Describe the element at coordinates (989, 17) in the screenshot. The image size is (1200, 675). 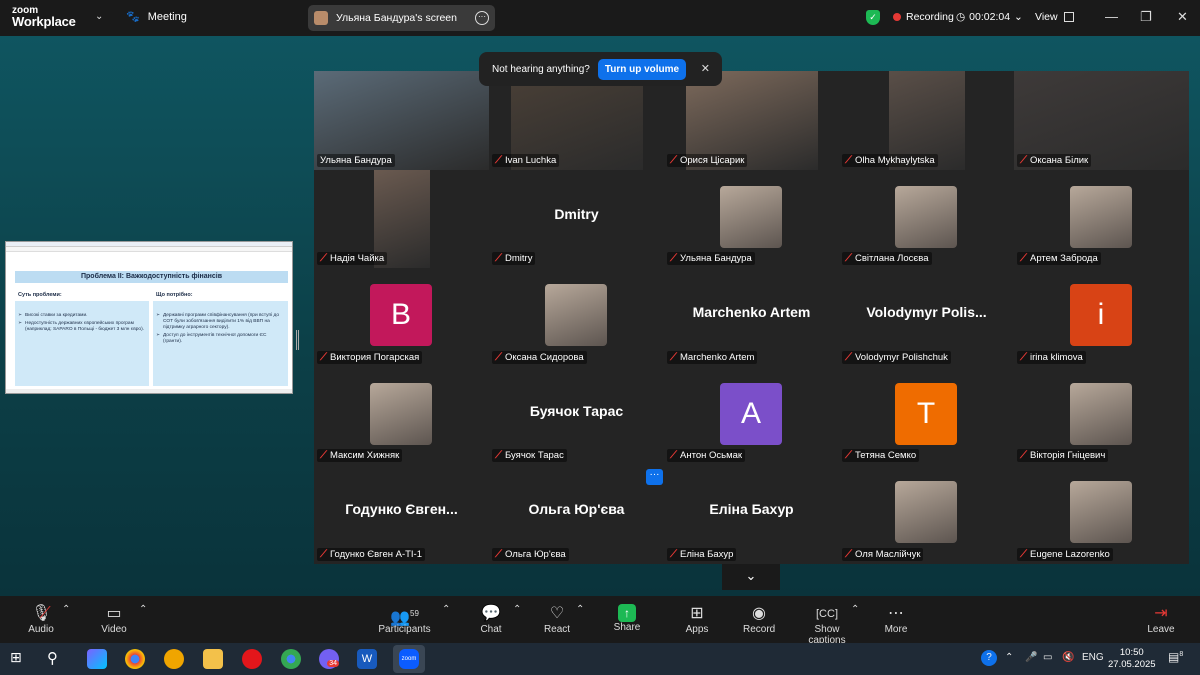
I see `meeting-timer: ◷ 00:02:04 ⌄` at that location.